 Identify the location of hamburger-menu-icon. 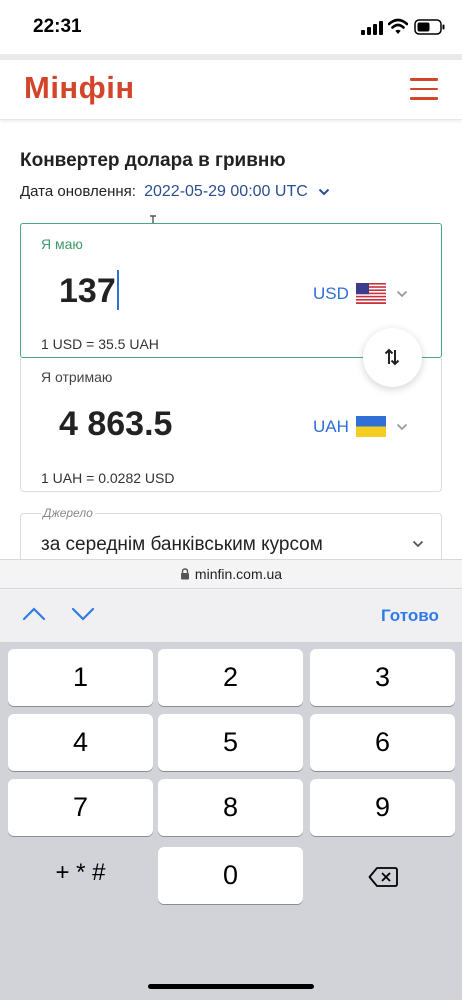
(424, 89).